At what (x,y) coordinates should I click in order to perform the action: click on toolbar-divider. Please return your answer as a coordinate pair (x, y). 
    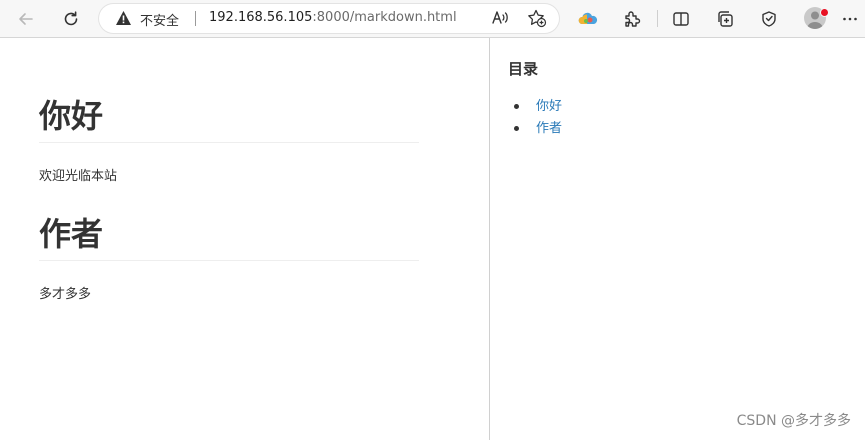
    Looking at the image, I should click on (657, 18).